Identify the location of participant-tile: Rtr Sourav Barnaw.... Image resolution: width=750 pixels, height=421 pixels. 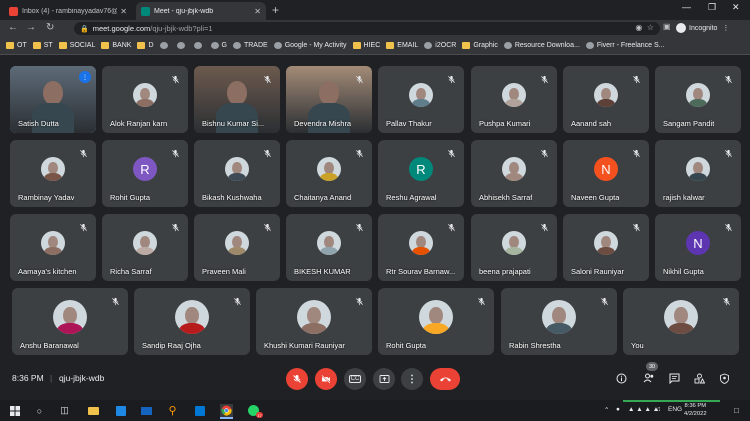
(421, 247).